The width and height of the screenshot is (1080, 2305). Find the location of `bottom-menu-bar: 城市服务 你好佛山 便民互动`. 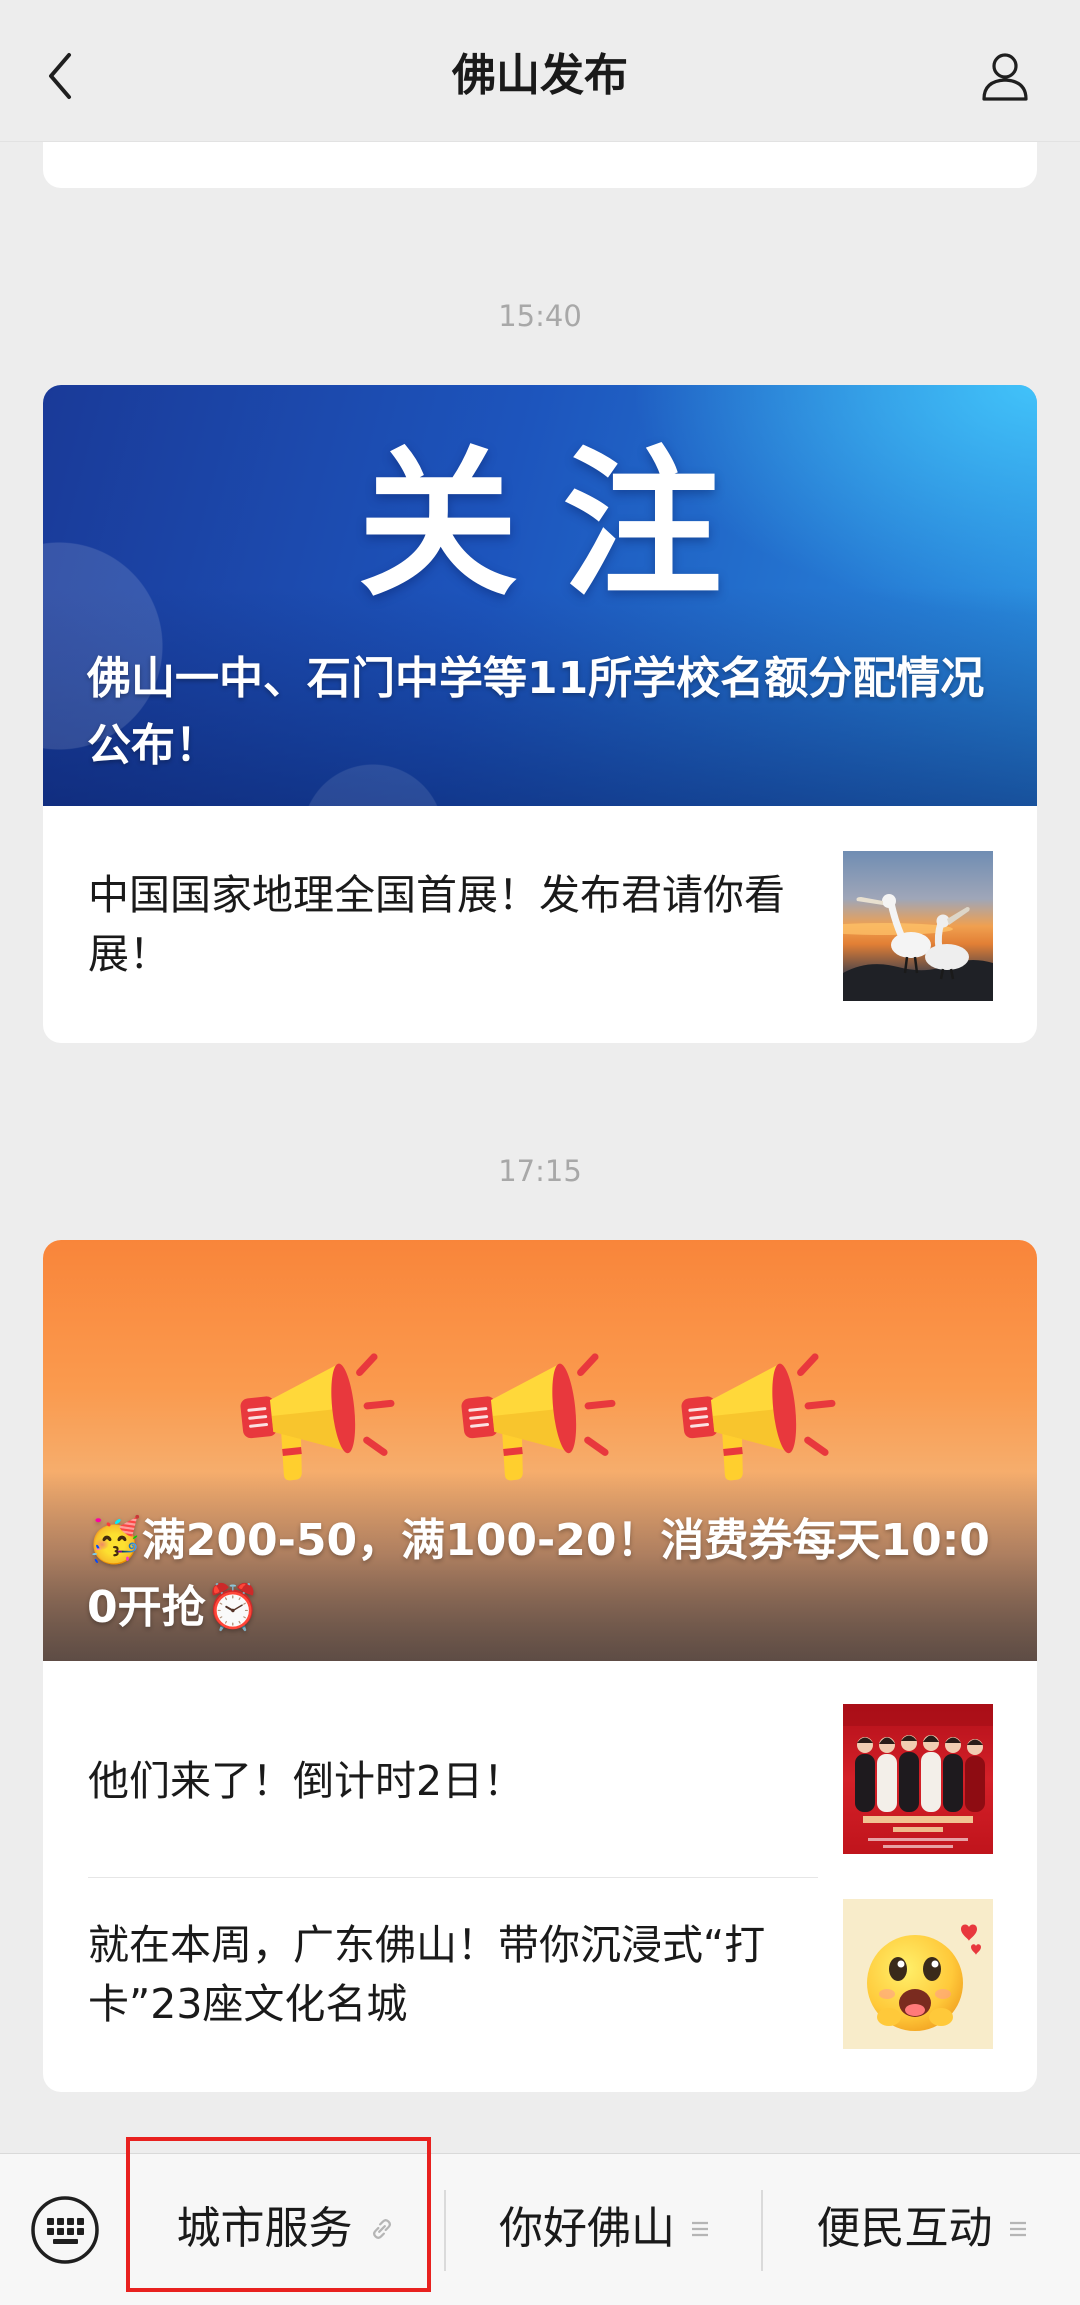

bottom-menu-bar: 城市服务 你好佛山 便民互动 is located at coordinates (540, 2229).